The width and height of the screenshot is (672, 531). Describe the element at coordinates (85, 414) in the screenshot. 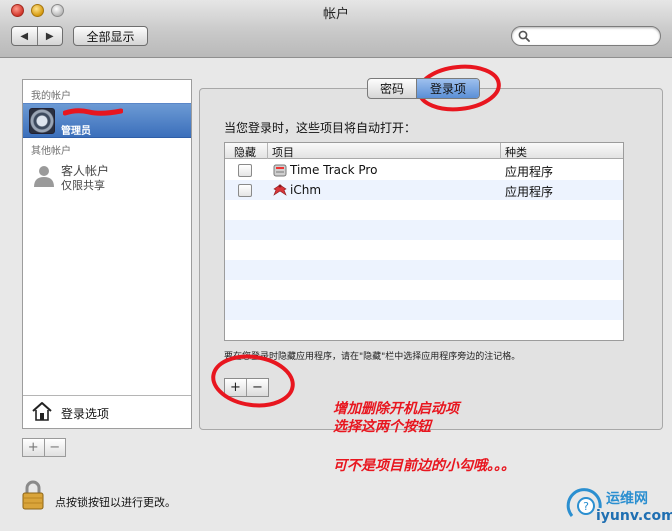

I see `login-options-label: 登录选项` at that location.